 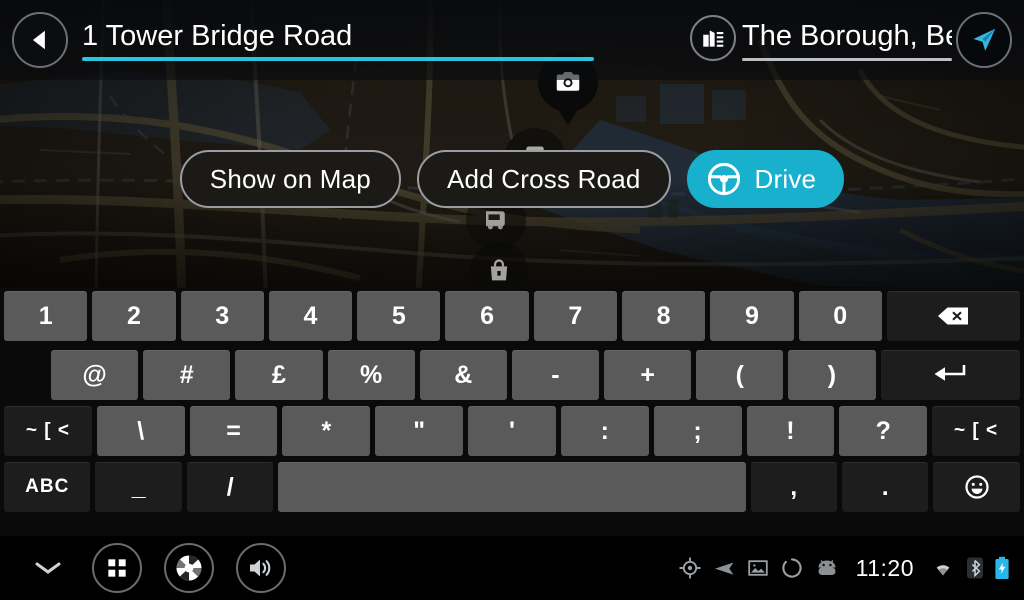 What do you see at coordinates (555, 375) in the screenshot?
I see `key-hyphen: -` at bounding box center [555, 375].